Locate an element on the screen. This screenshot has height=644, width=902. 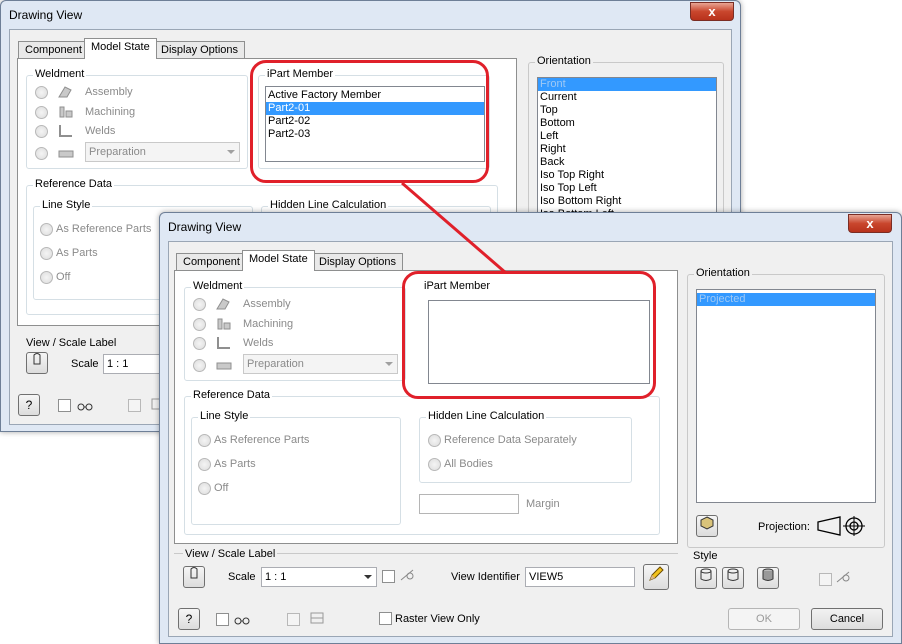
front-tab-model-state: Model State is located at coordinates (278, 260).